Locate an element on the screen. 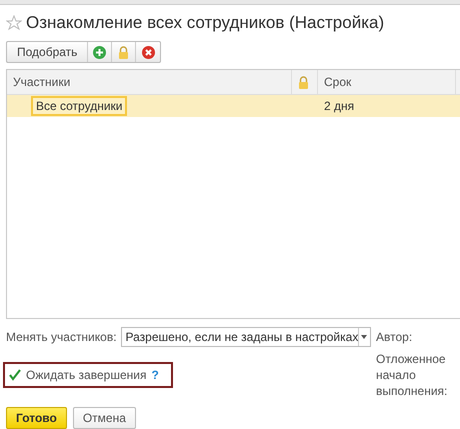 This screenshot has width=460, height=429. dropdown-field: Разрешено, если не заданы в настройках is located at coordinates (245, 337).